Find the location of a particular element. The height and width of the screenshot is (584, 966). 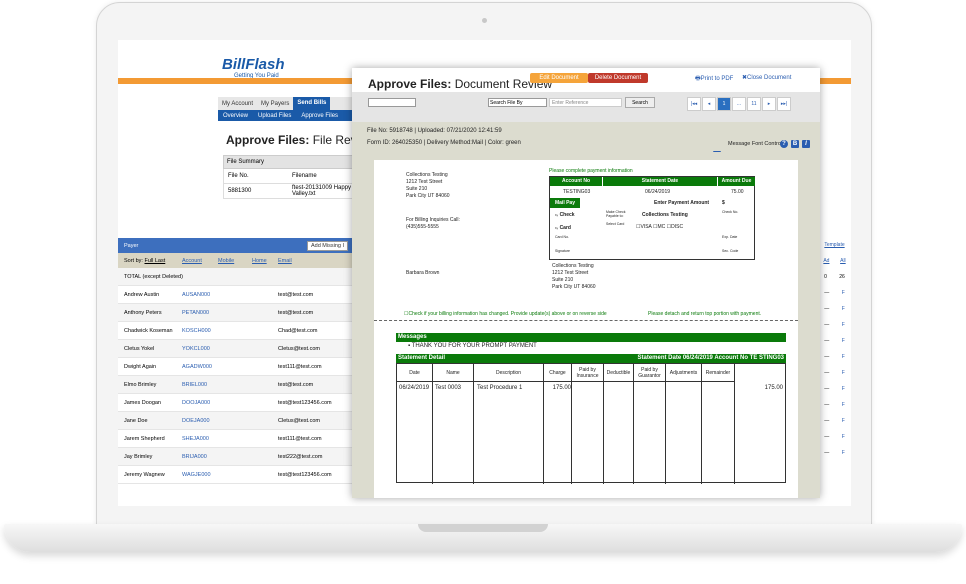

pager-page-1: 1 is located at coordinates (724, 104).